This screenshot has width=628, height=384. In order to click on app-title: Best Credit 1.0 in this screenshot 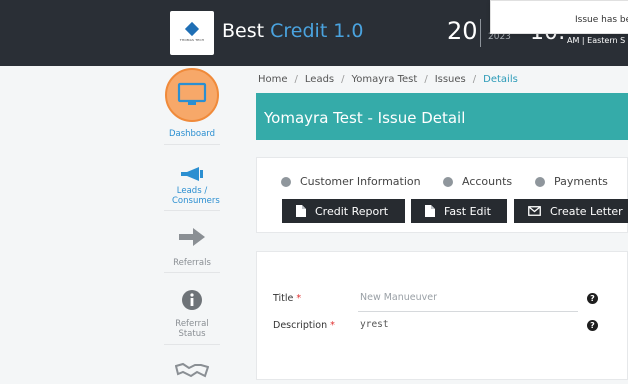, I will do `click(293, 31)`.